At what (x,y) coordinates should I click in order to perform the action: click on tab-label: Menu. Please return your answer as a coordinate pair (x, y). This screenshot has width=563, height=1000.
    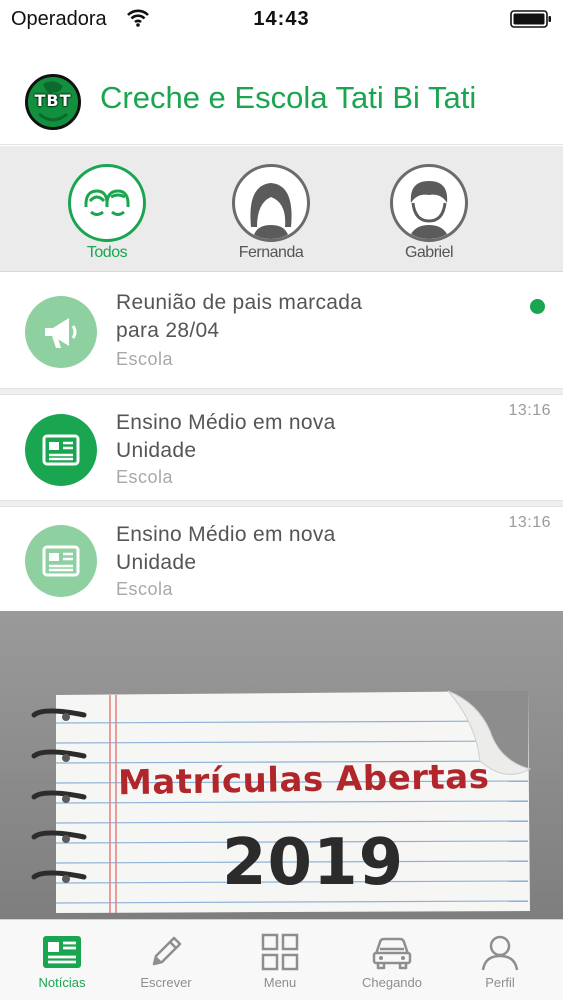
    Looking at the image, I should click on (280, 982).